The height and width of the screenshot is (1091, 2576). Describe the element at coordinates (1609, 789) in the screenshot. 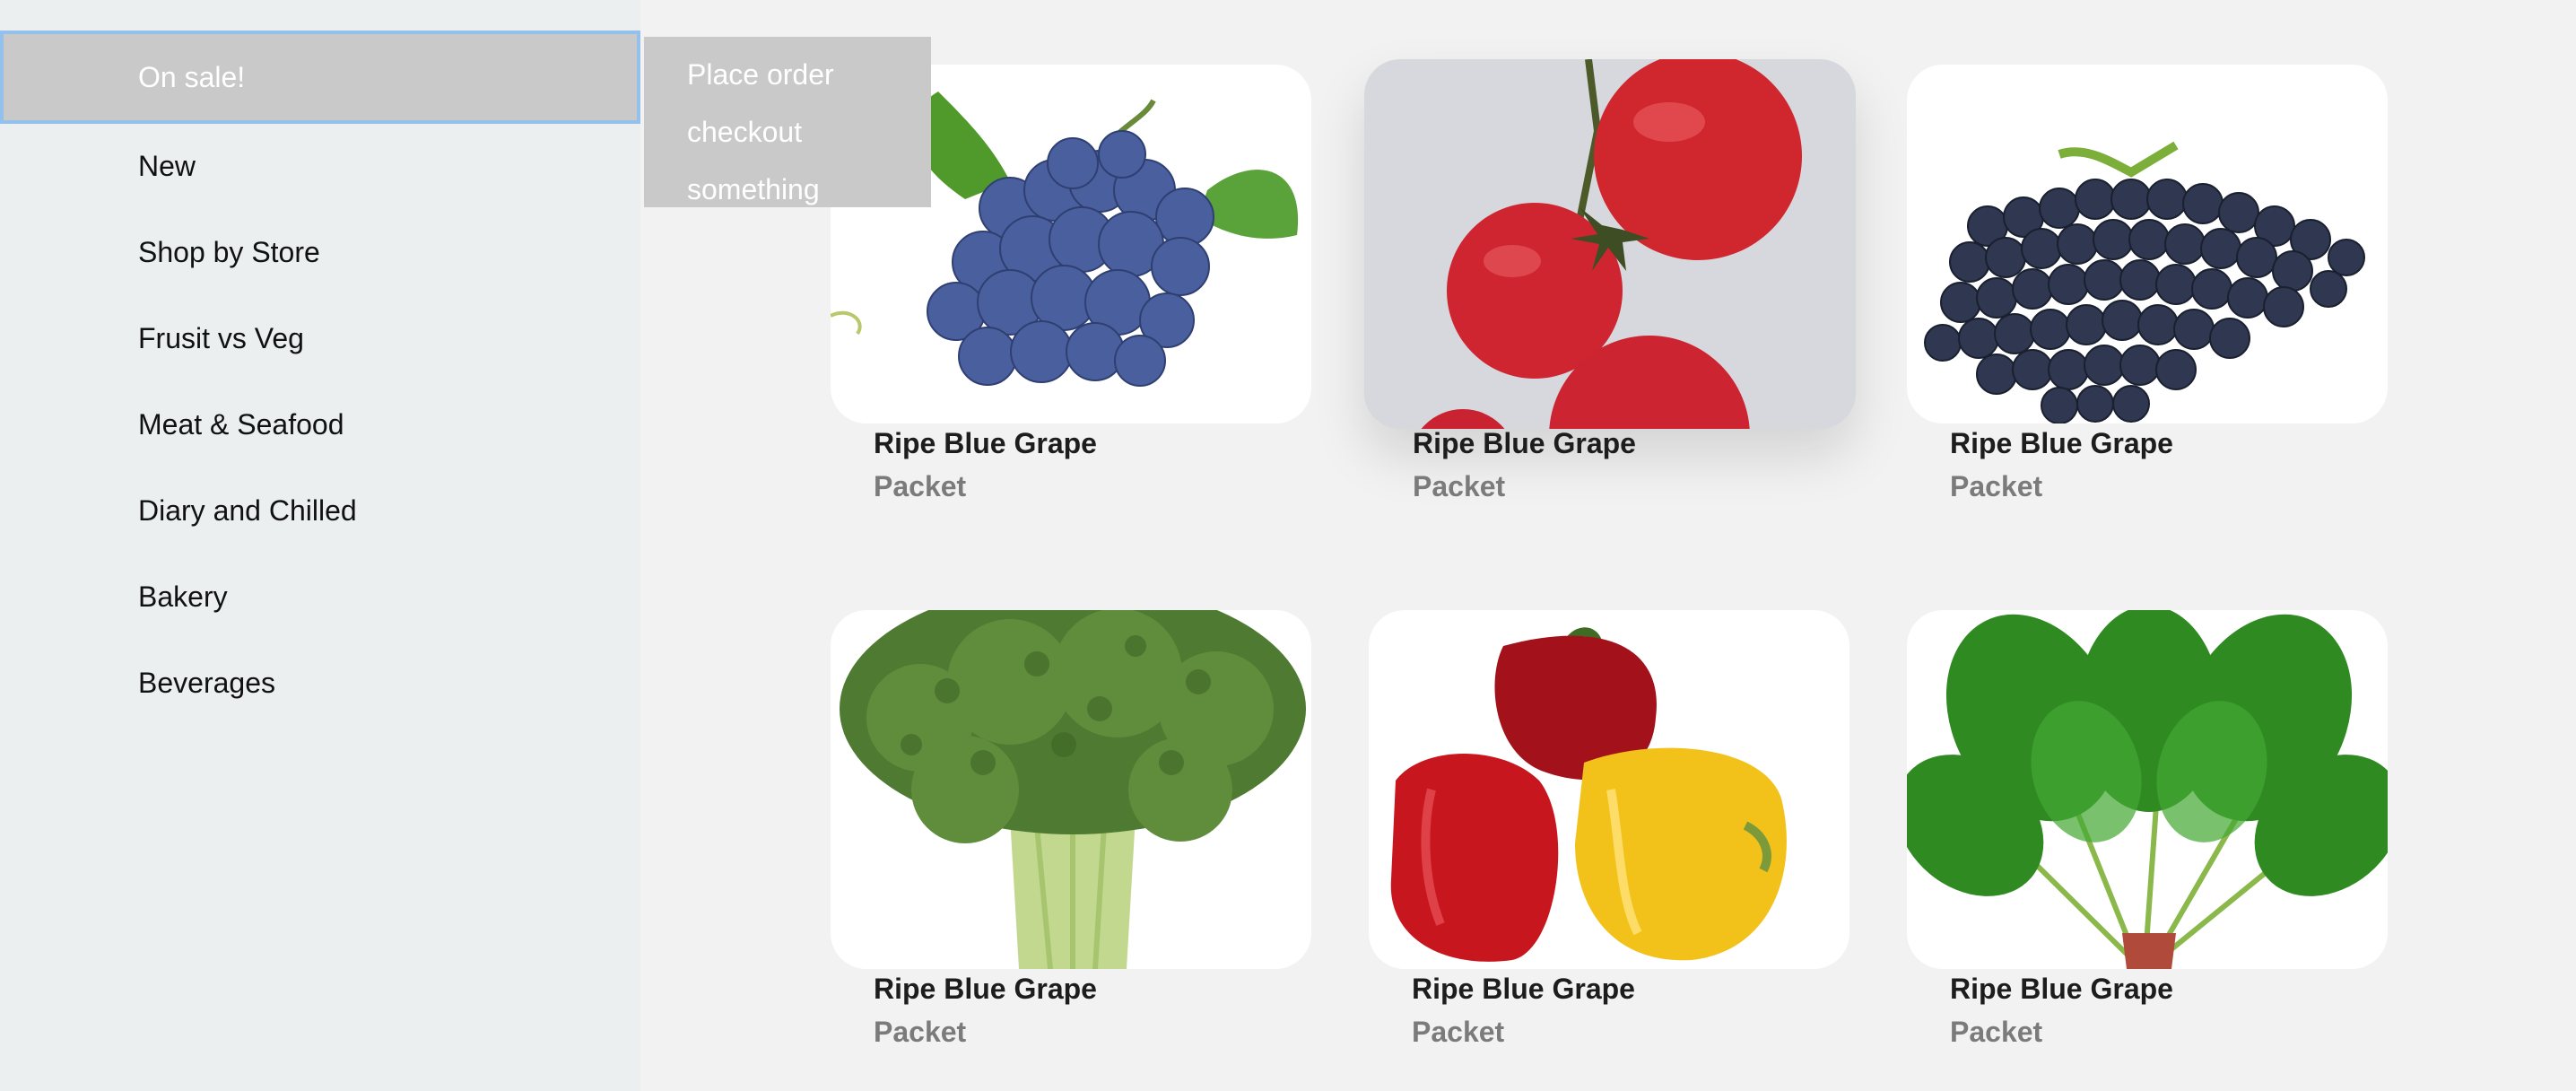

I see `bell-peppers-image` at that location.